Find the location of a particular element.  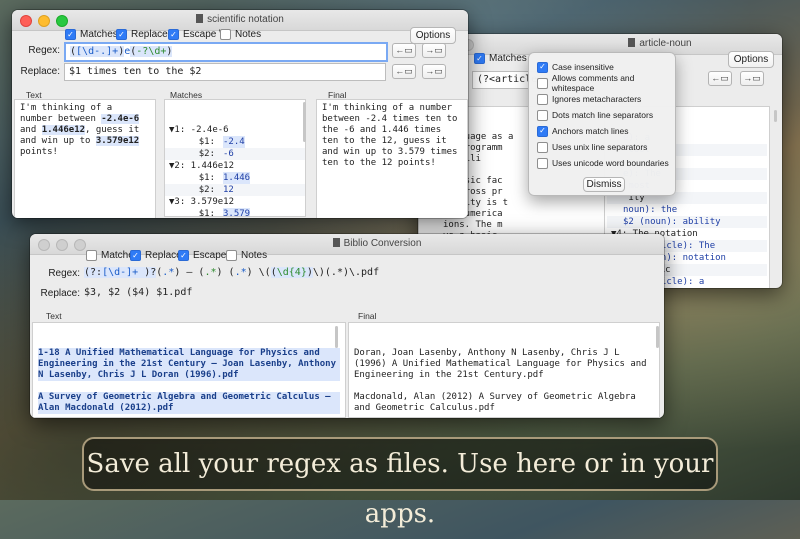

regex-label: Regex: is located at coordinates (64, 273).